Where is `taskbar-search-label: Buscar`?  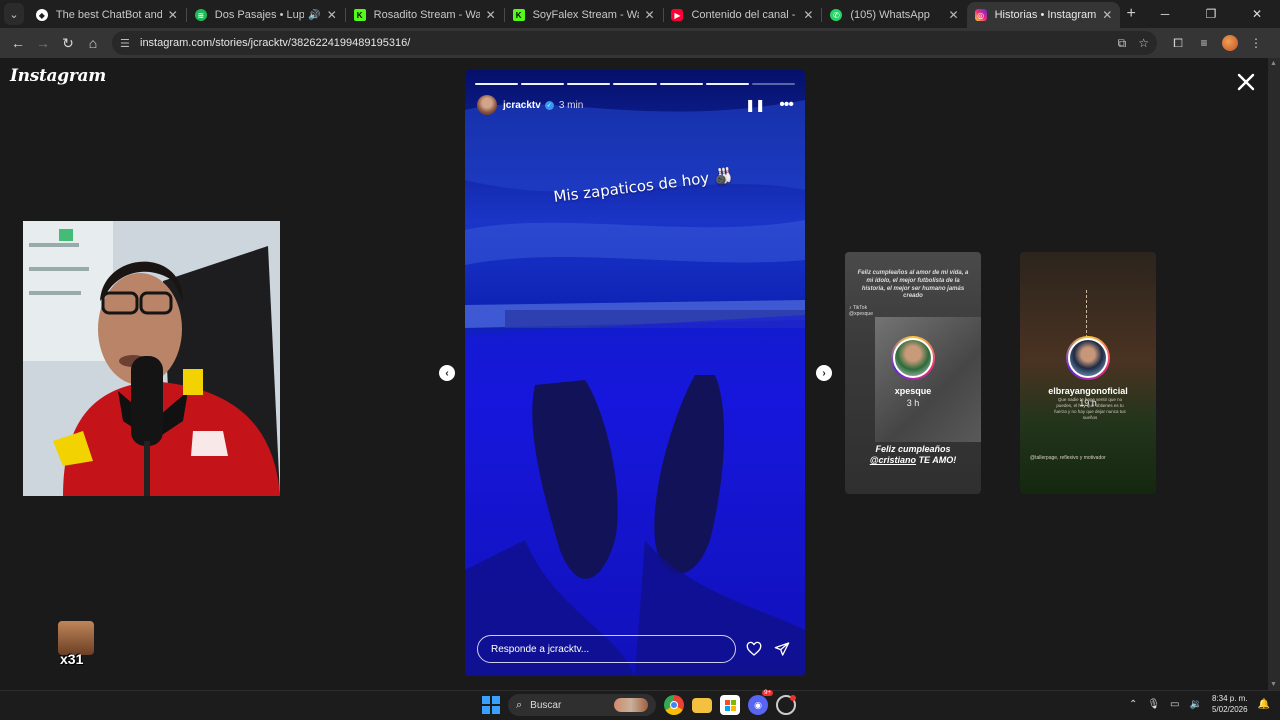
taskbar-search-label: Buscar is located at coordinates (546, 705).